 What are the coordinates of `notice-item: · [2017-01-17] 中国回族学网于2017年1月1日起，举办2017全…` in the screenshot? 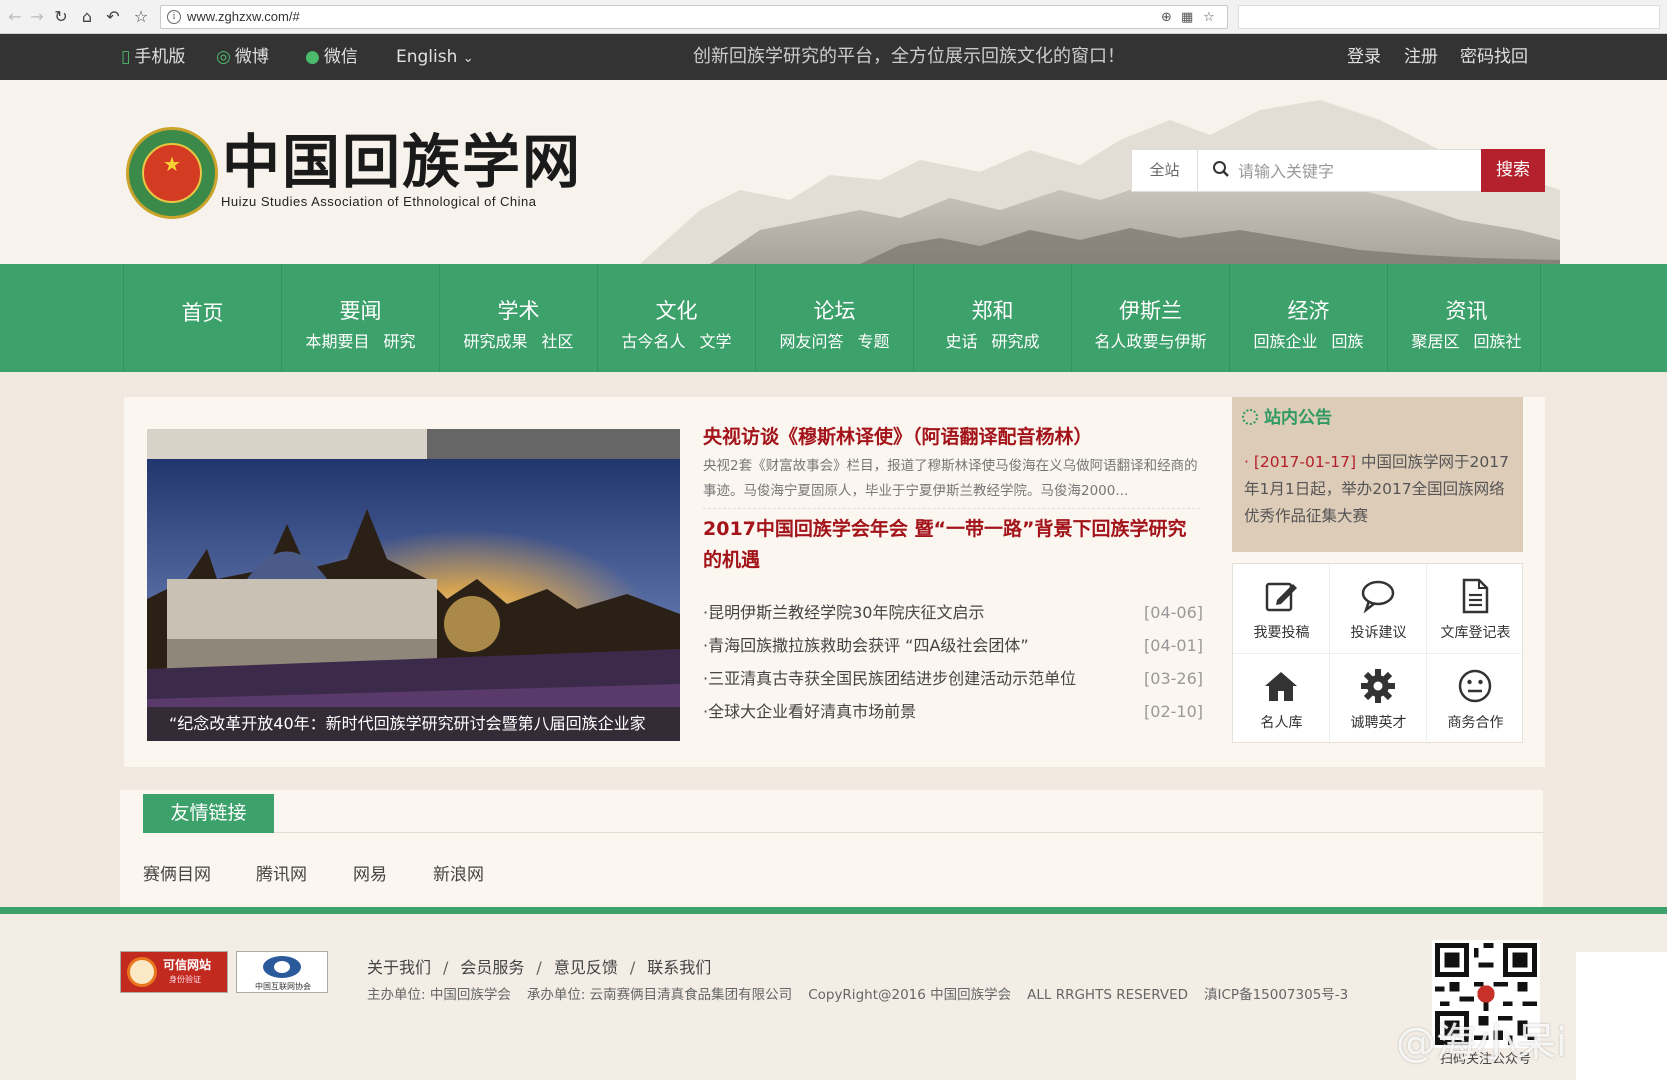 It's located at (1379, 489).